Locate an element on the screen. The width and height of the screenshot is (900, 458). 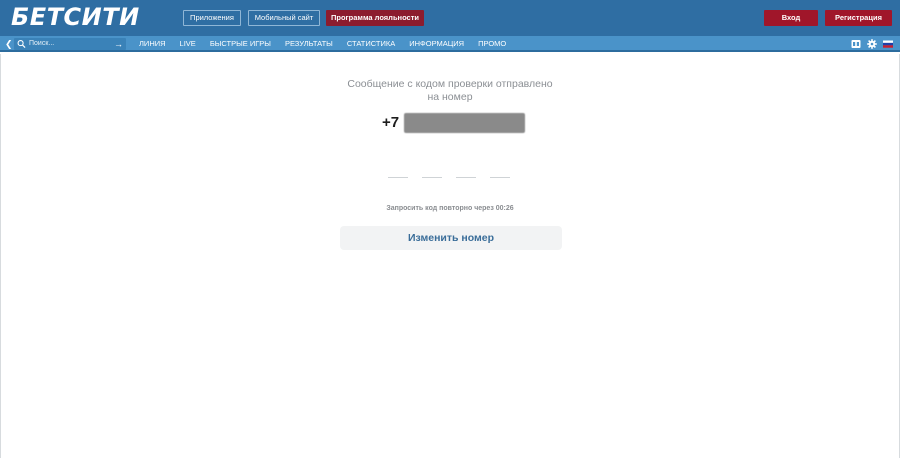
nav-item-live: LIVE is located at coordinates (188, 44).